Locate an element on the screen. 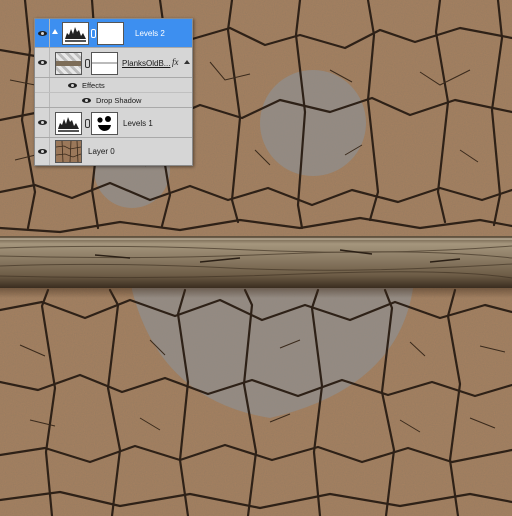  layer-name: Levels 2 is located at coordinates (150, 33).